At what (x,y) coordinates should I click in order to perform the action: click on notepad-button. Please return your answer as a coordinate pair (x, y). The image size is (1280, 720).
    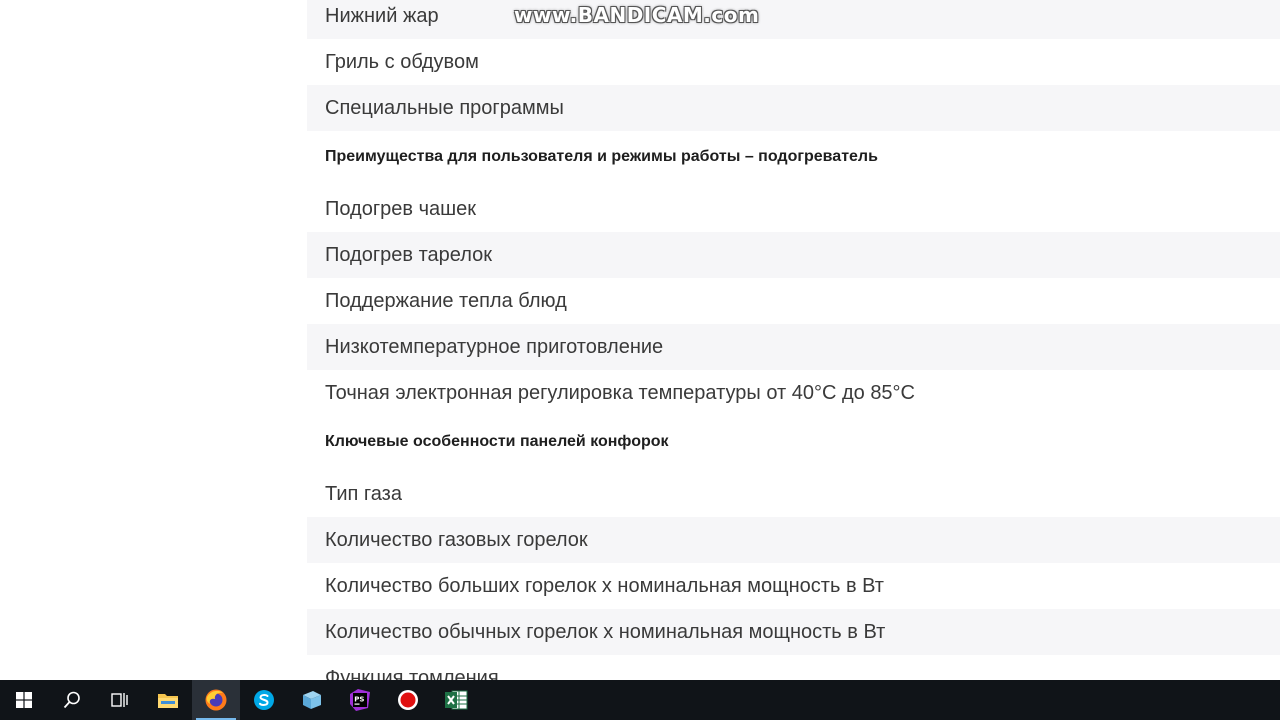
    Looking at the image, I should click on (312, 700).